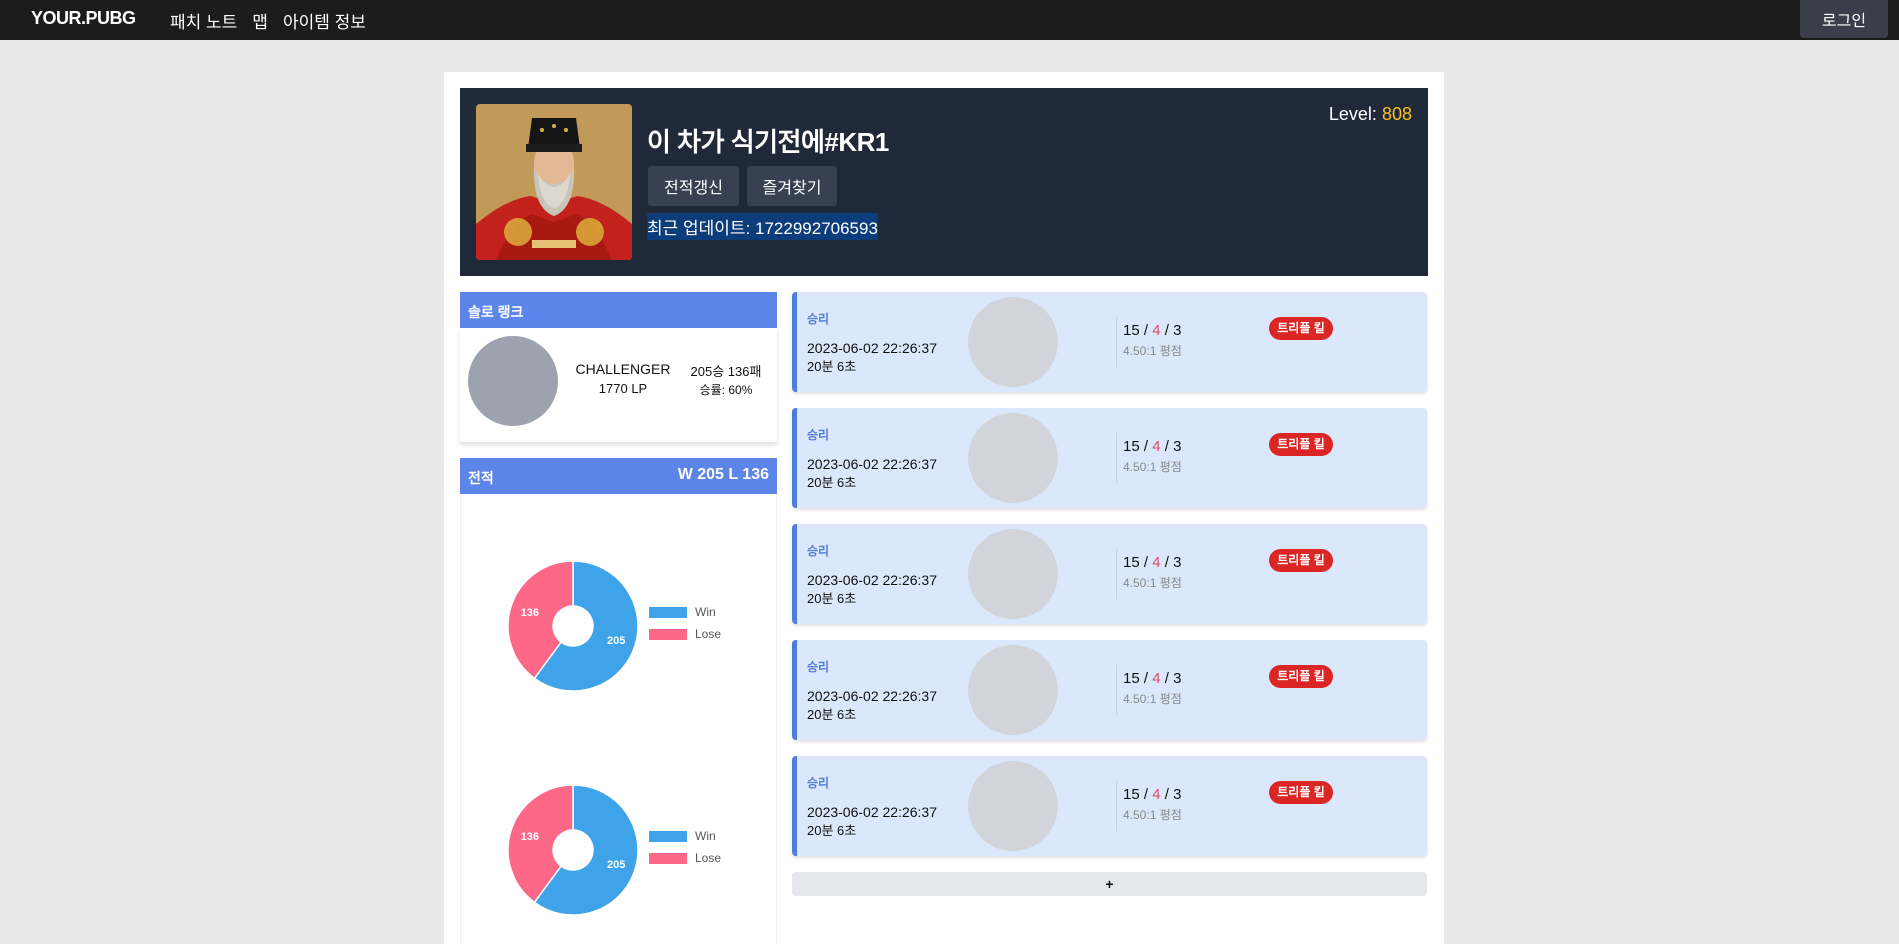  I want to click on top-navbar: YOUR.PUBG 패치 노트 맵 아이템 정보 로그인, so click(949, 20).